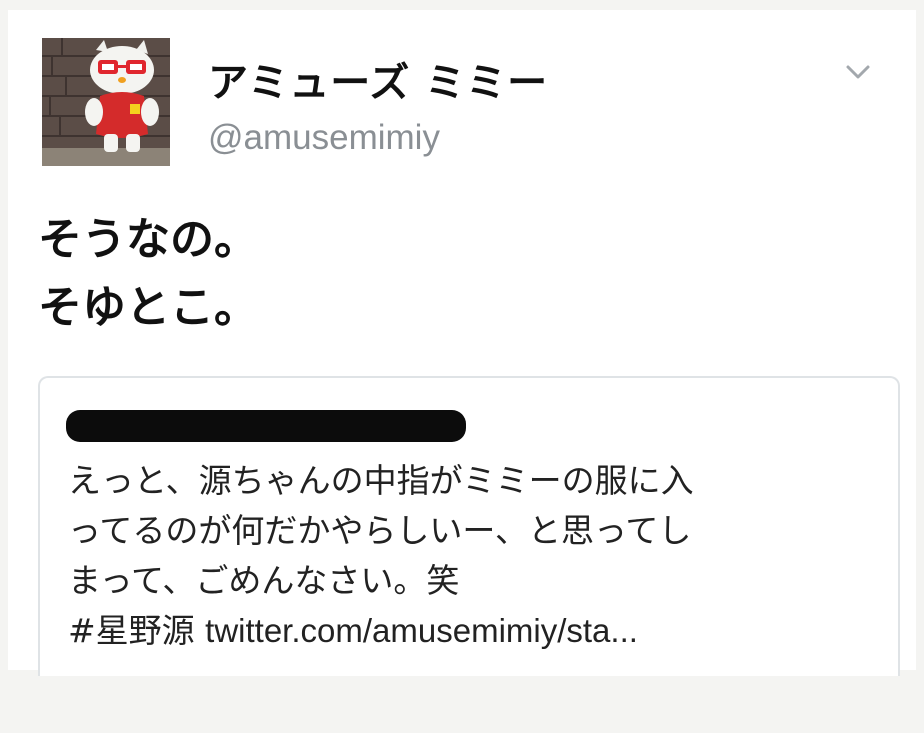  What do you see at coordinates (324, 138) in the screenshot?
I see `user-handle: @amusemimiy` at bounding box center [324, 138].